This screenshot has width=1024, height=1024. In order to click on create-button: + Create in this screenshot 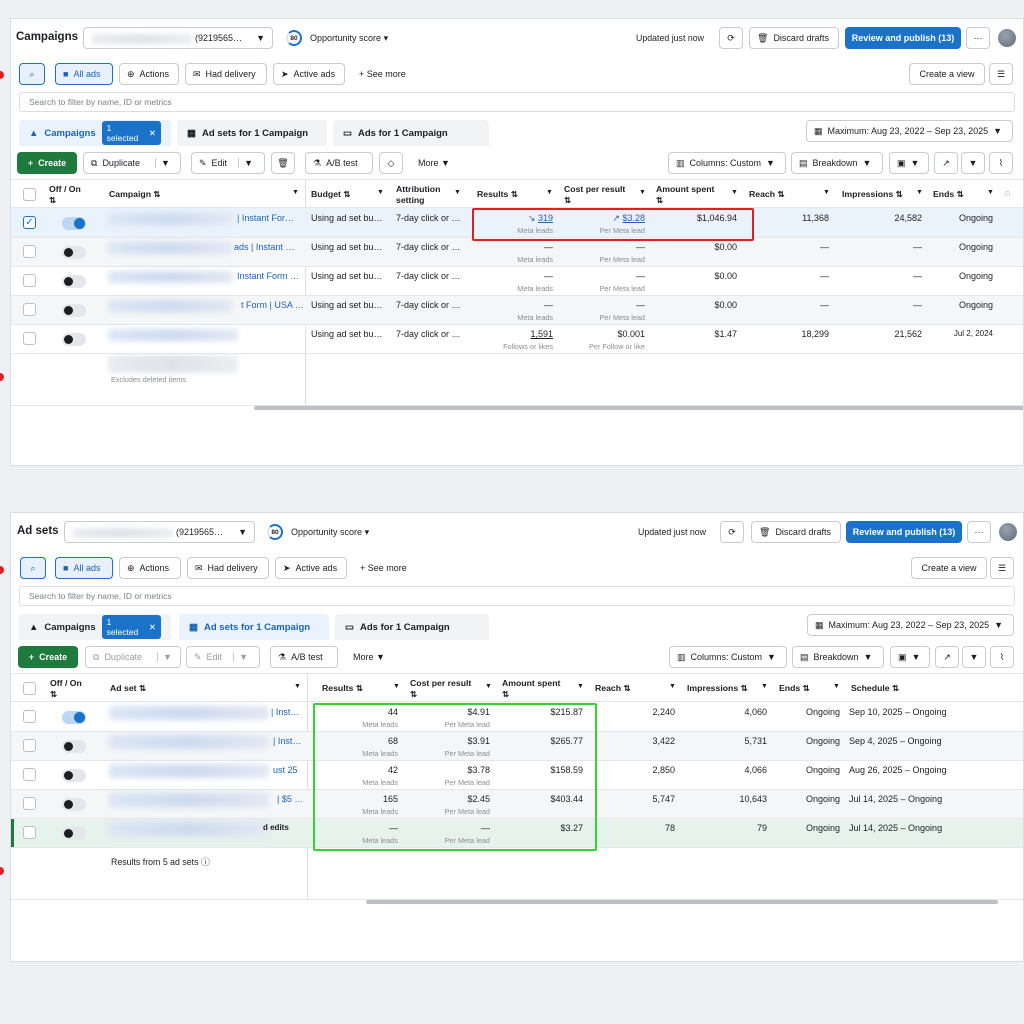, I will do `click(47, 163)`.